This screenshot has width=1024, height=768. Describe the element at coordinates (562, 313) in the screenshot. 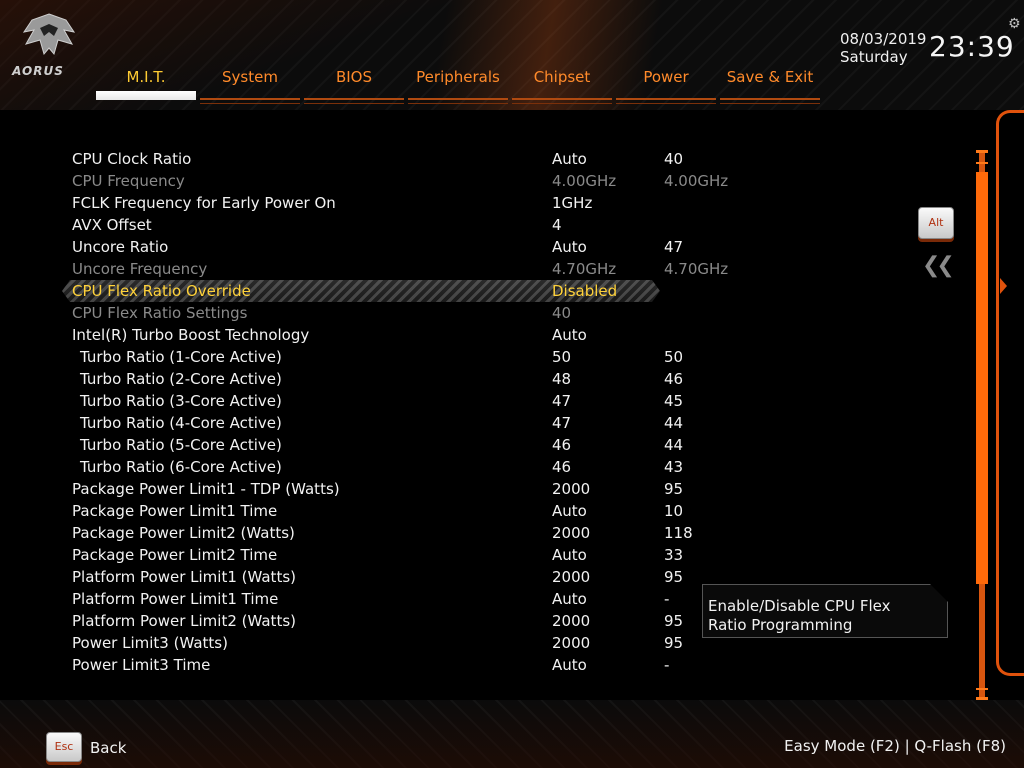

I see `setting-value: 40` at that location.